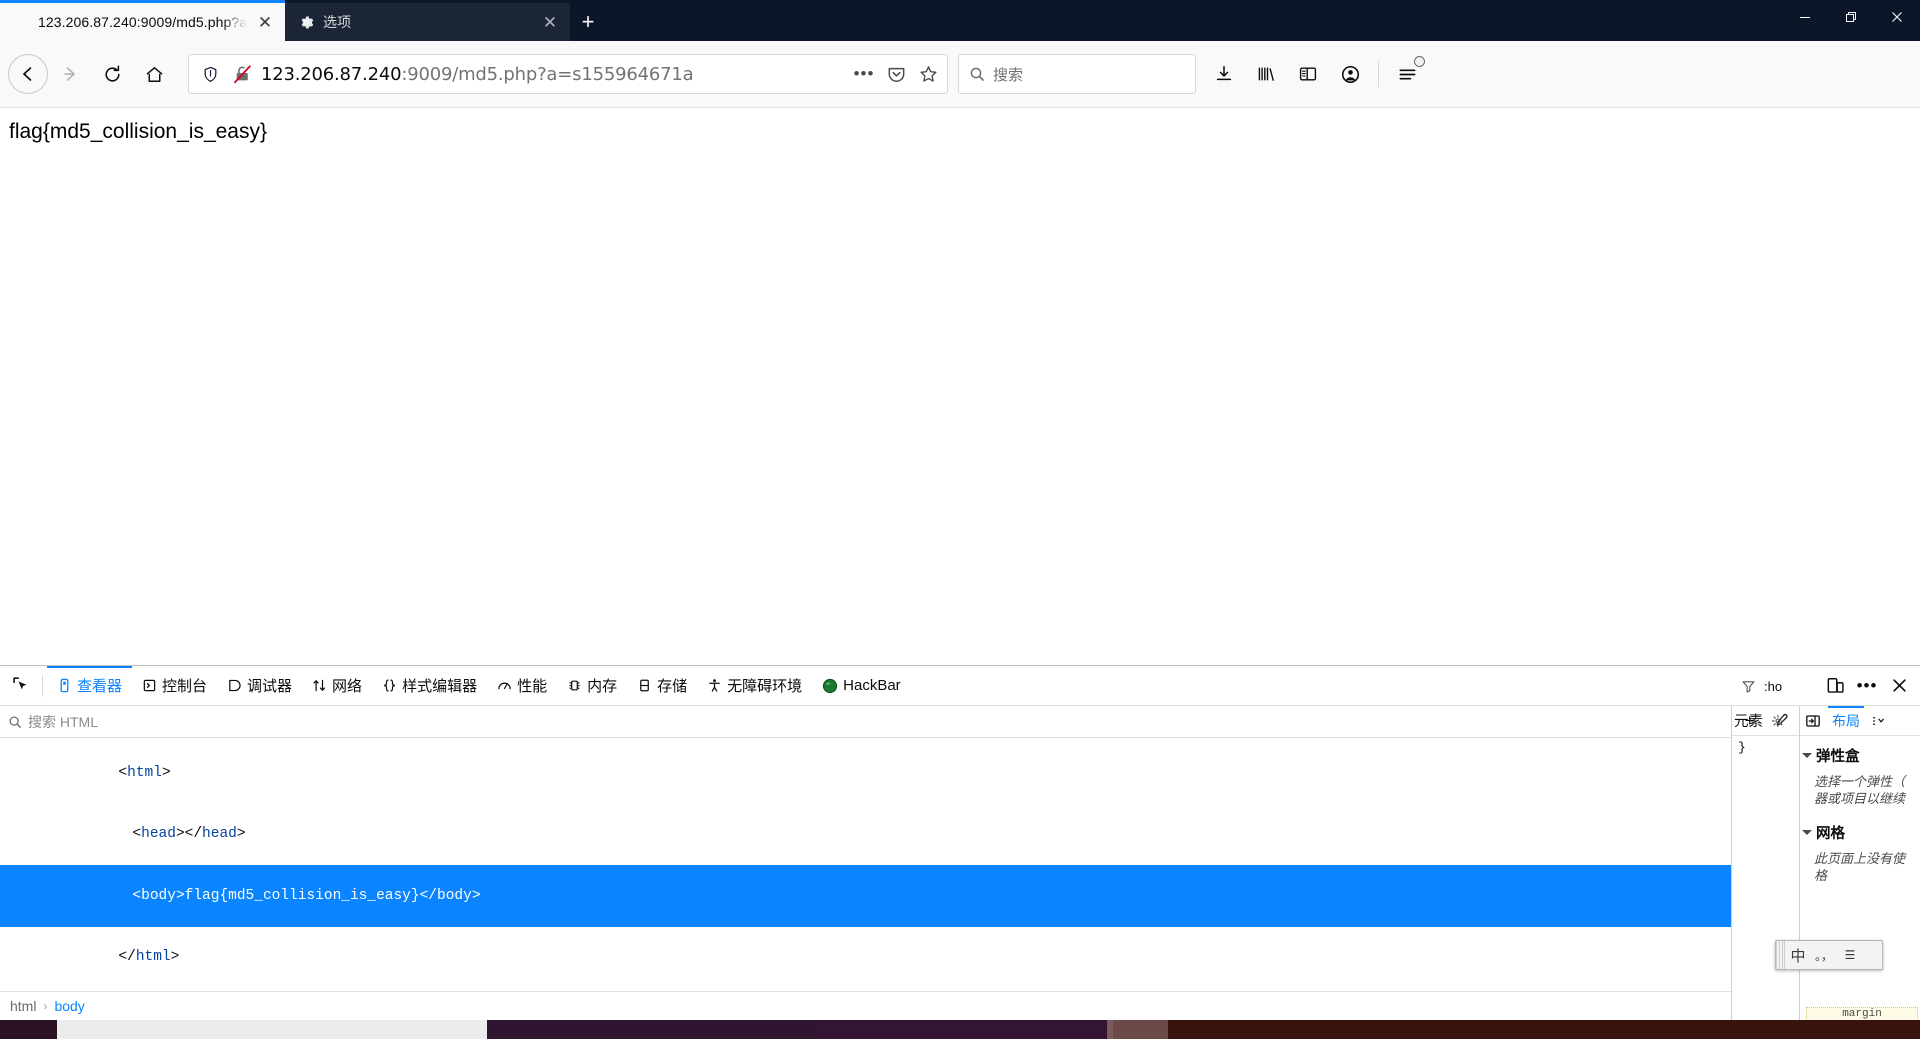 Image resolution: width=1920 pixels, height=1039 pixels. Describe the element at coordinates (28, 74) in the screenshot. I see `back-button` at that location.